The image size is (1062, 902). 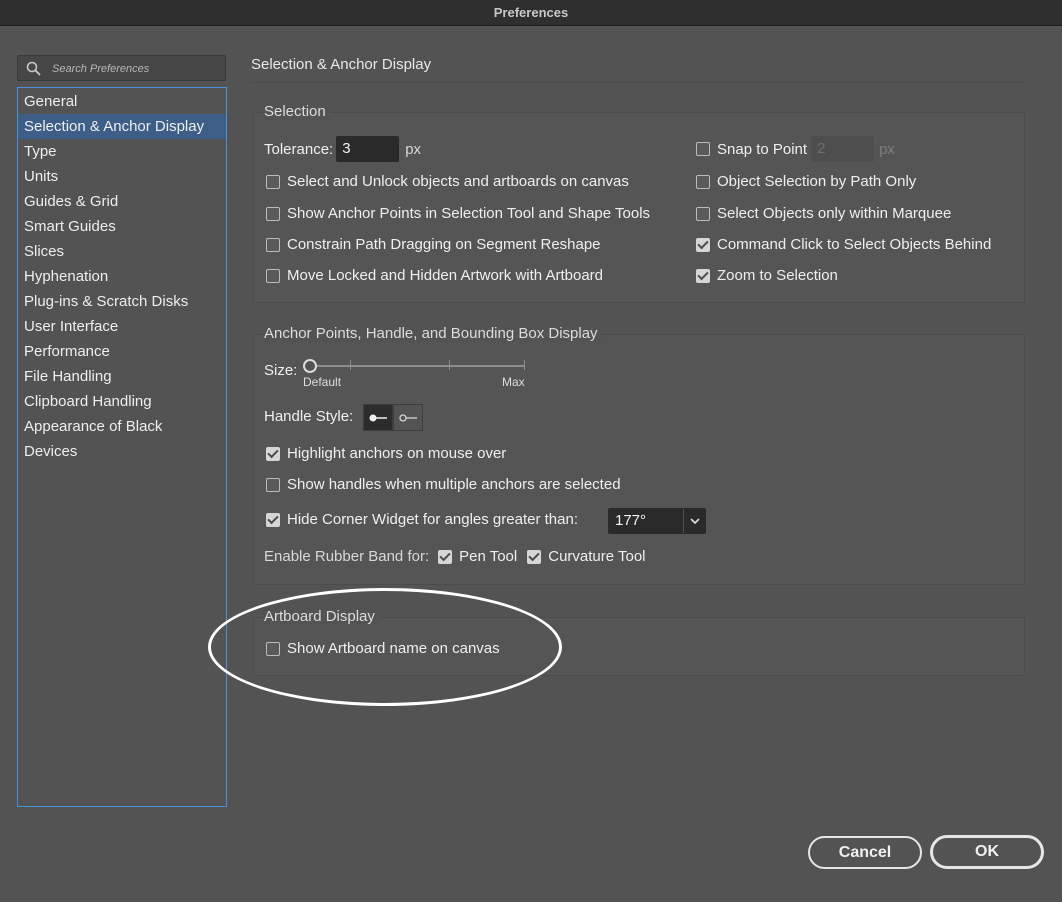 I want to click on category-units: Units, so click(x=122, y=176).